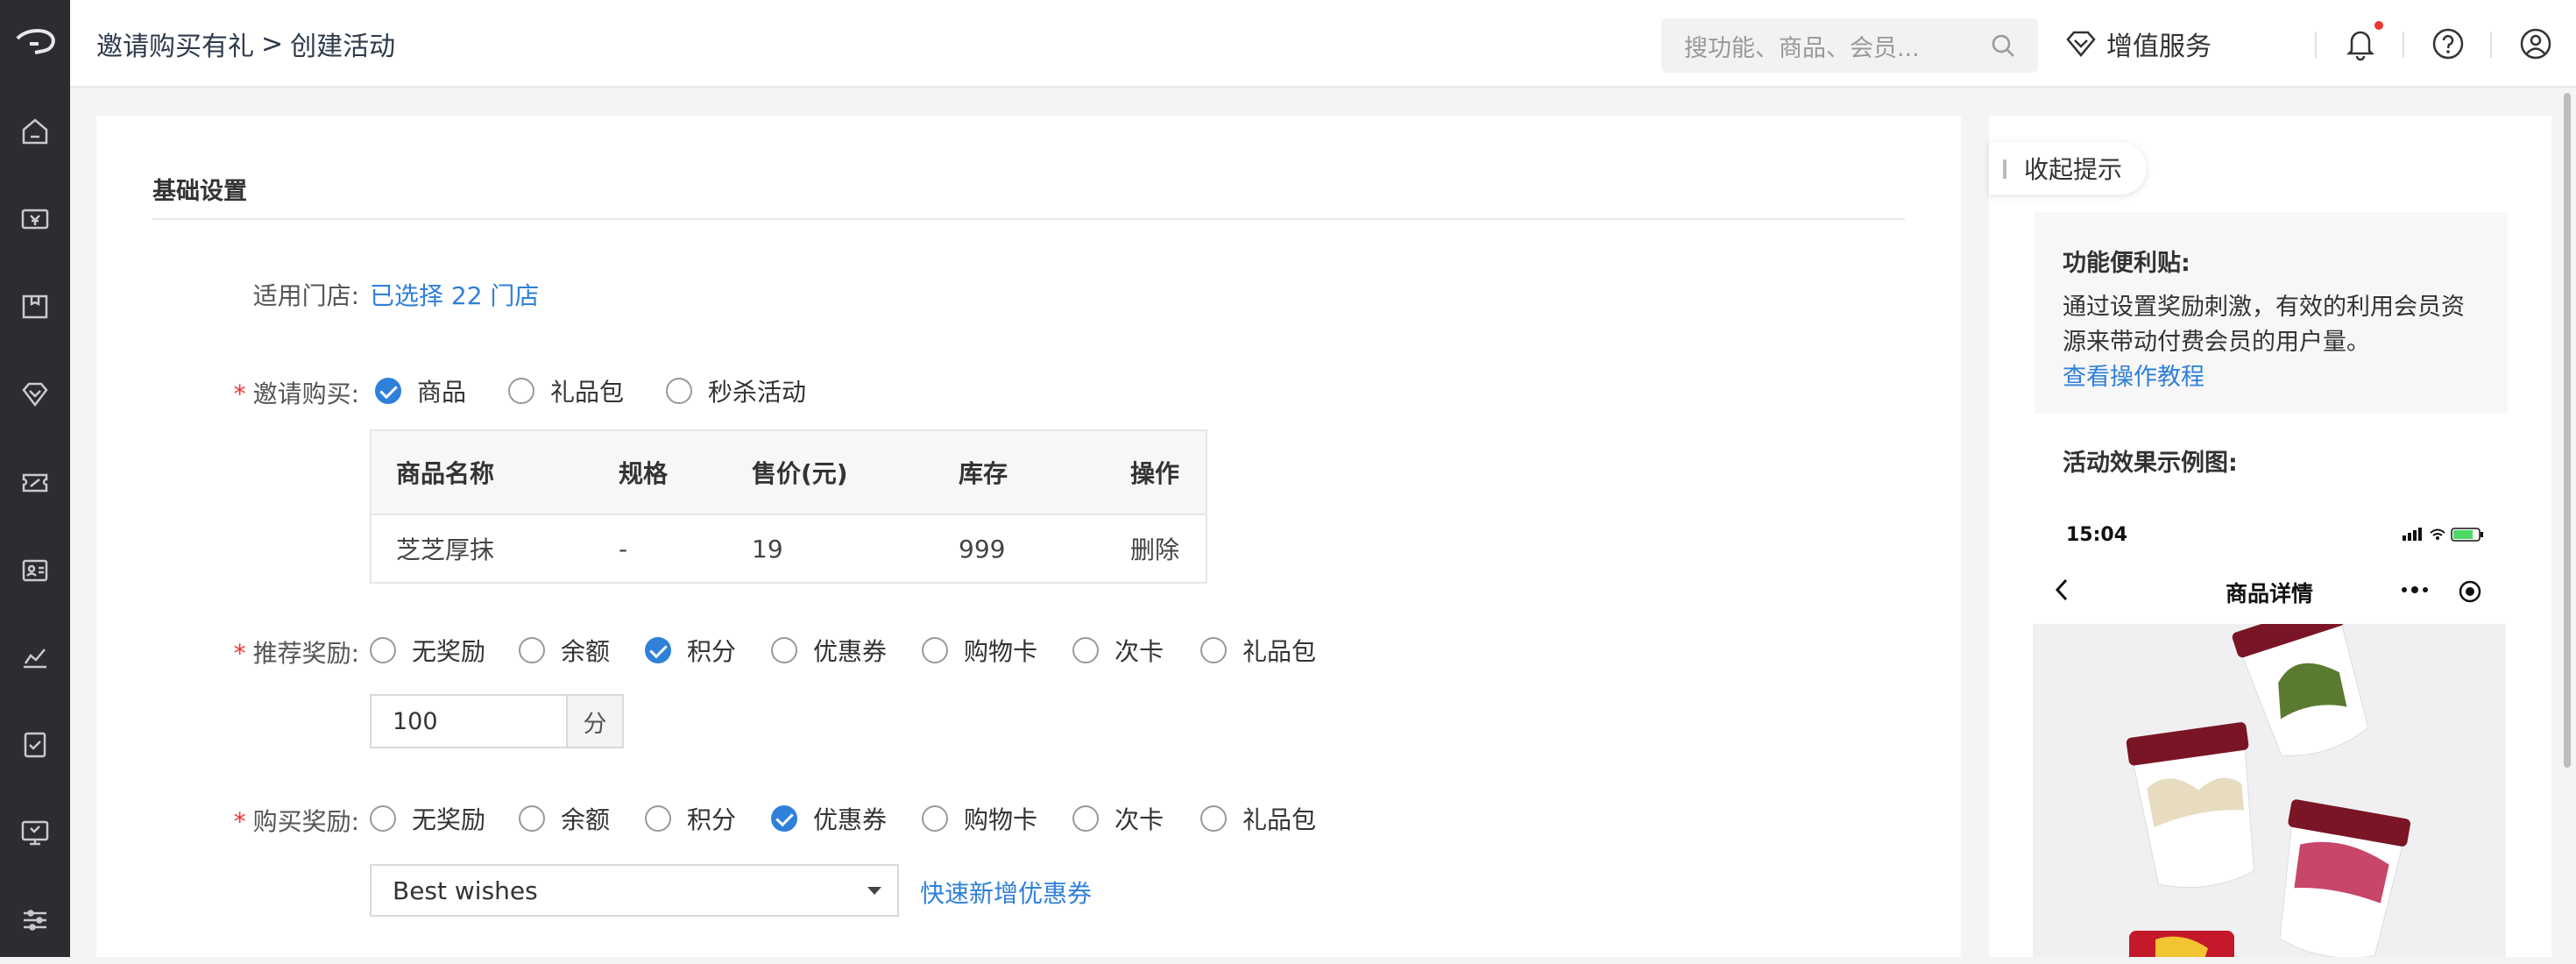  What do you see at coordinates (343, 47) in the screenshot?
I see `breadcrumb-current: 创建活动` at bounding box center [343, 47].